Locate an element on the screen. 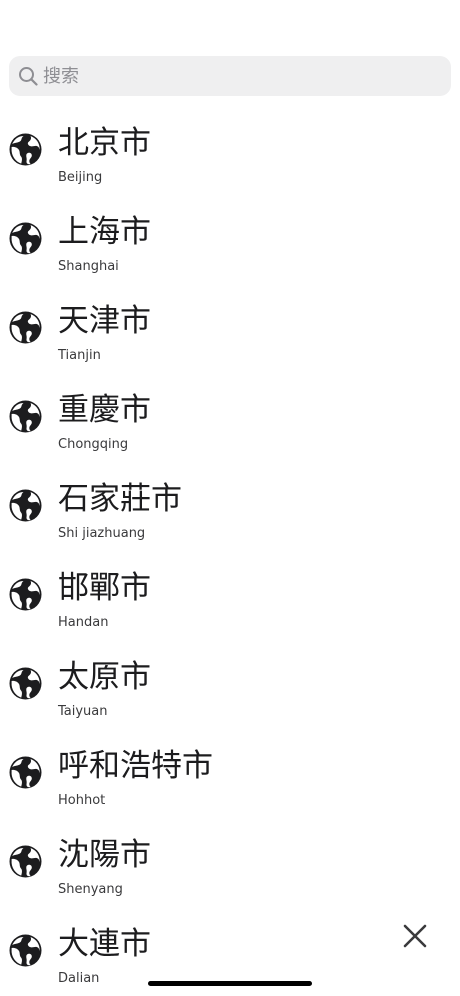  city-name: 重慶市 is located at coordinates (104, 410).